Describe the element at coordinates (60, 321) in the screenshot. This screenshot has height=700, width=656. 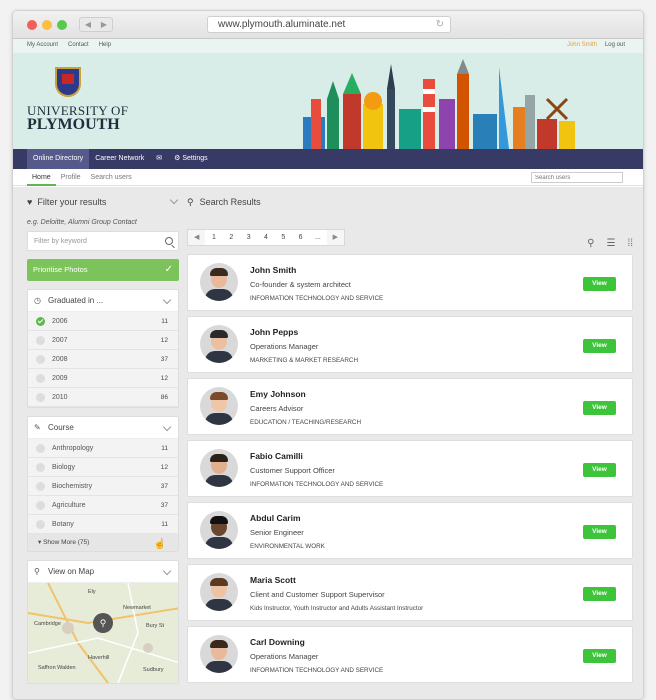
I see `graduated-option-label: 2006` at that location.